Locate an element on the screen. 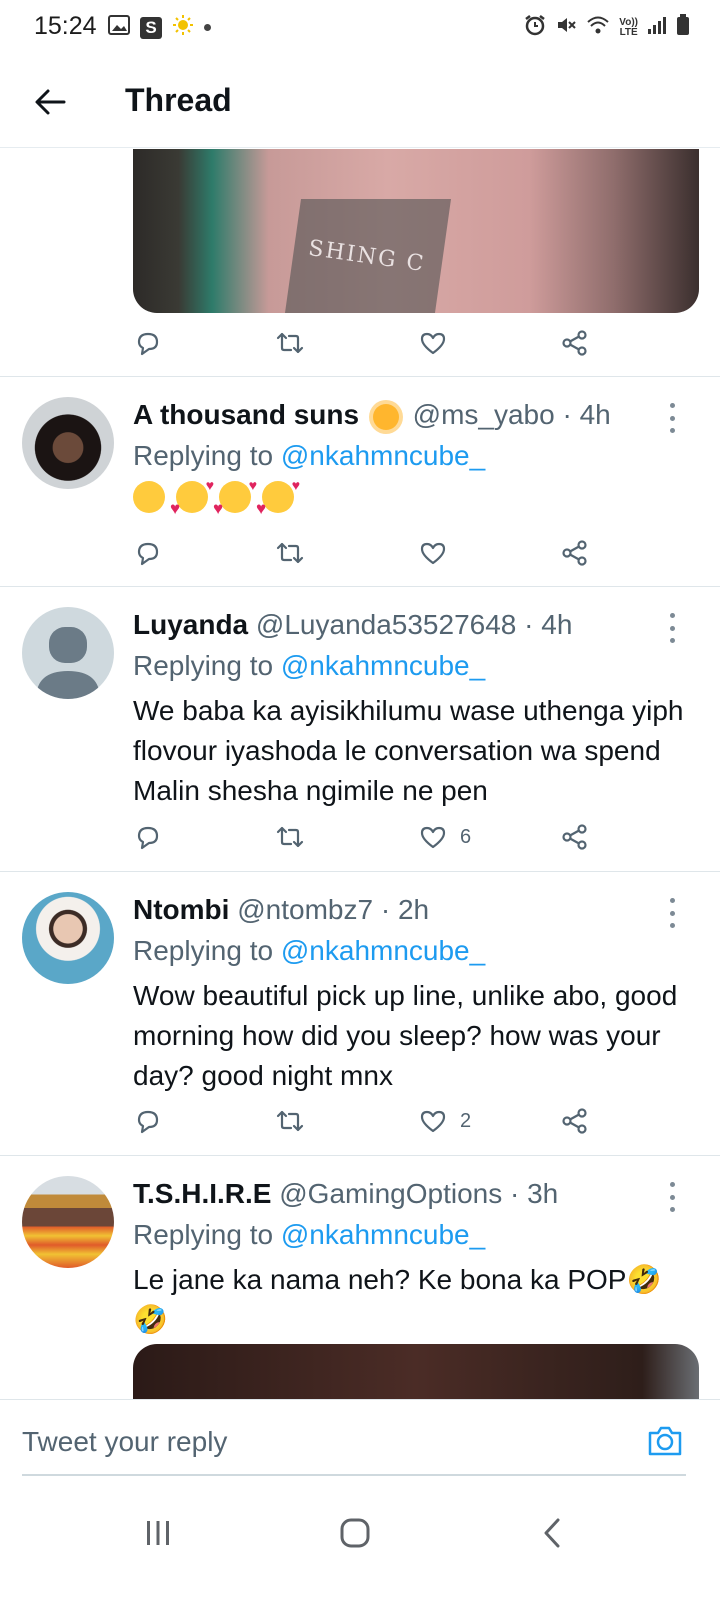 This screenshot has width=720, height=1600. sun-emoji-icon is located at coordinates (385, 416).